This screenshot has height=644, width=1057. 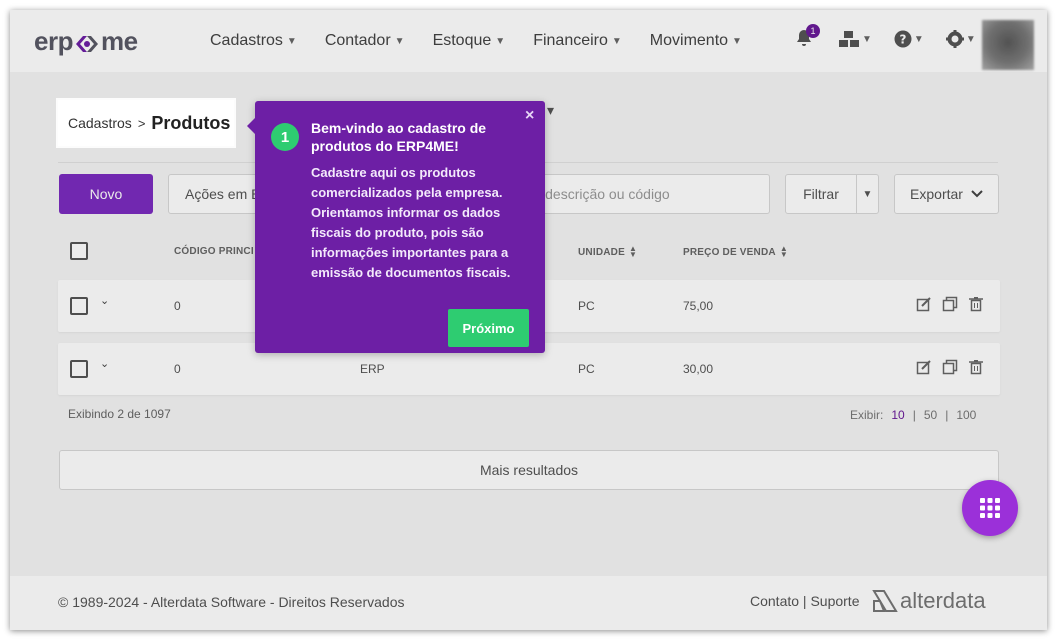 I want to click on column-header-unit: UNIDADE ▲ ▼, so click(x=608, y=251).